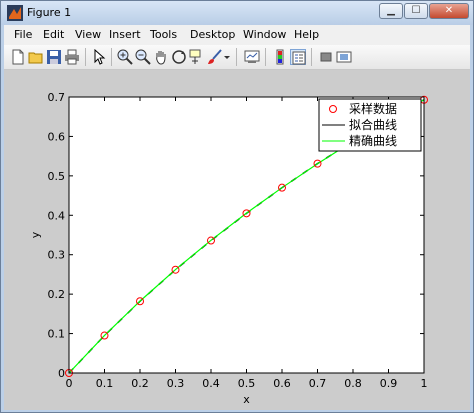  Describe the element at coordinates (211, 383) in the screenshot. I see `x-tick-label: 0.4` at that location.